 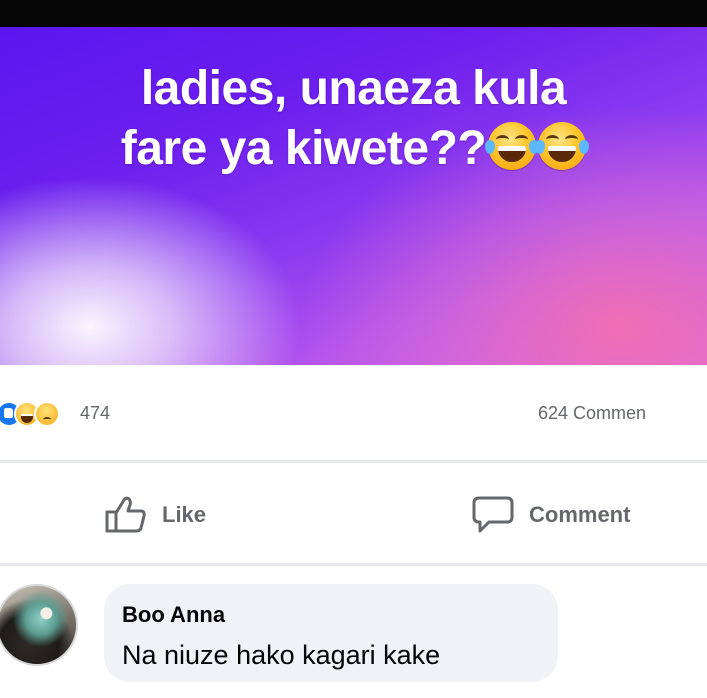 I want to click on like-button: Like, so click(x=155, y=515).